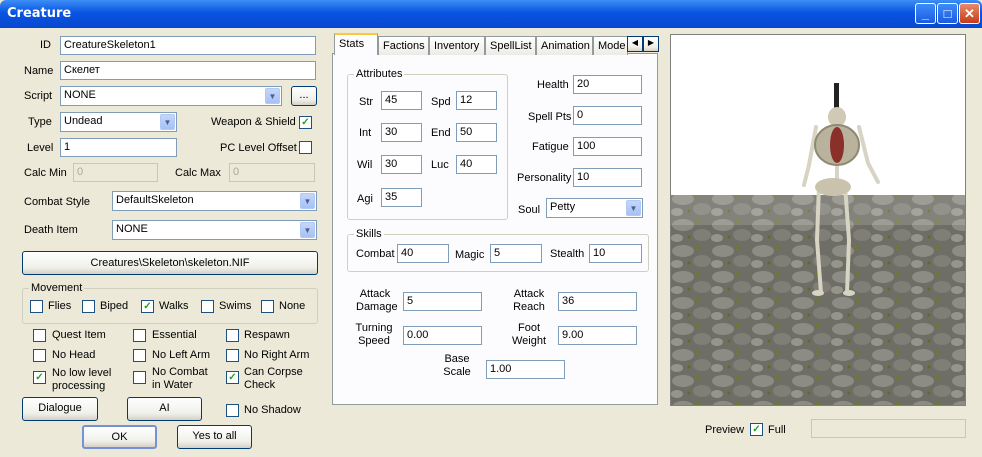 The width and height of the screenshot is (982, 457). Describe the element at coordinates (139, 335) in the screenshot. I see `essential-checkbox` at that location.